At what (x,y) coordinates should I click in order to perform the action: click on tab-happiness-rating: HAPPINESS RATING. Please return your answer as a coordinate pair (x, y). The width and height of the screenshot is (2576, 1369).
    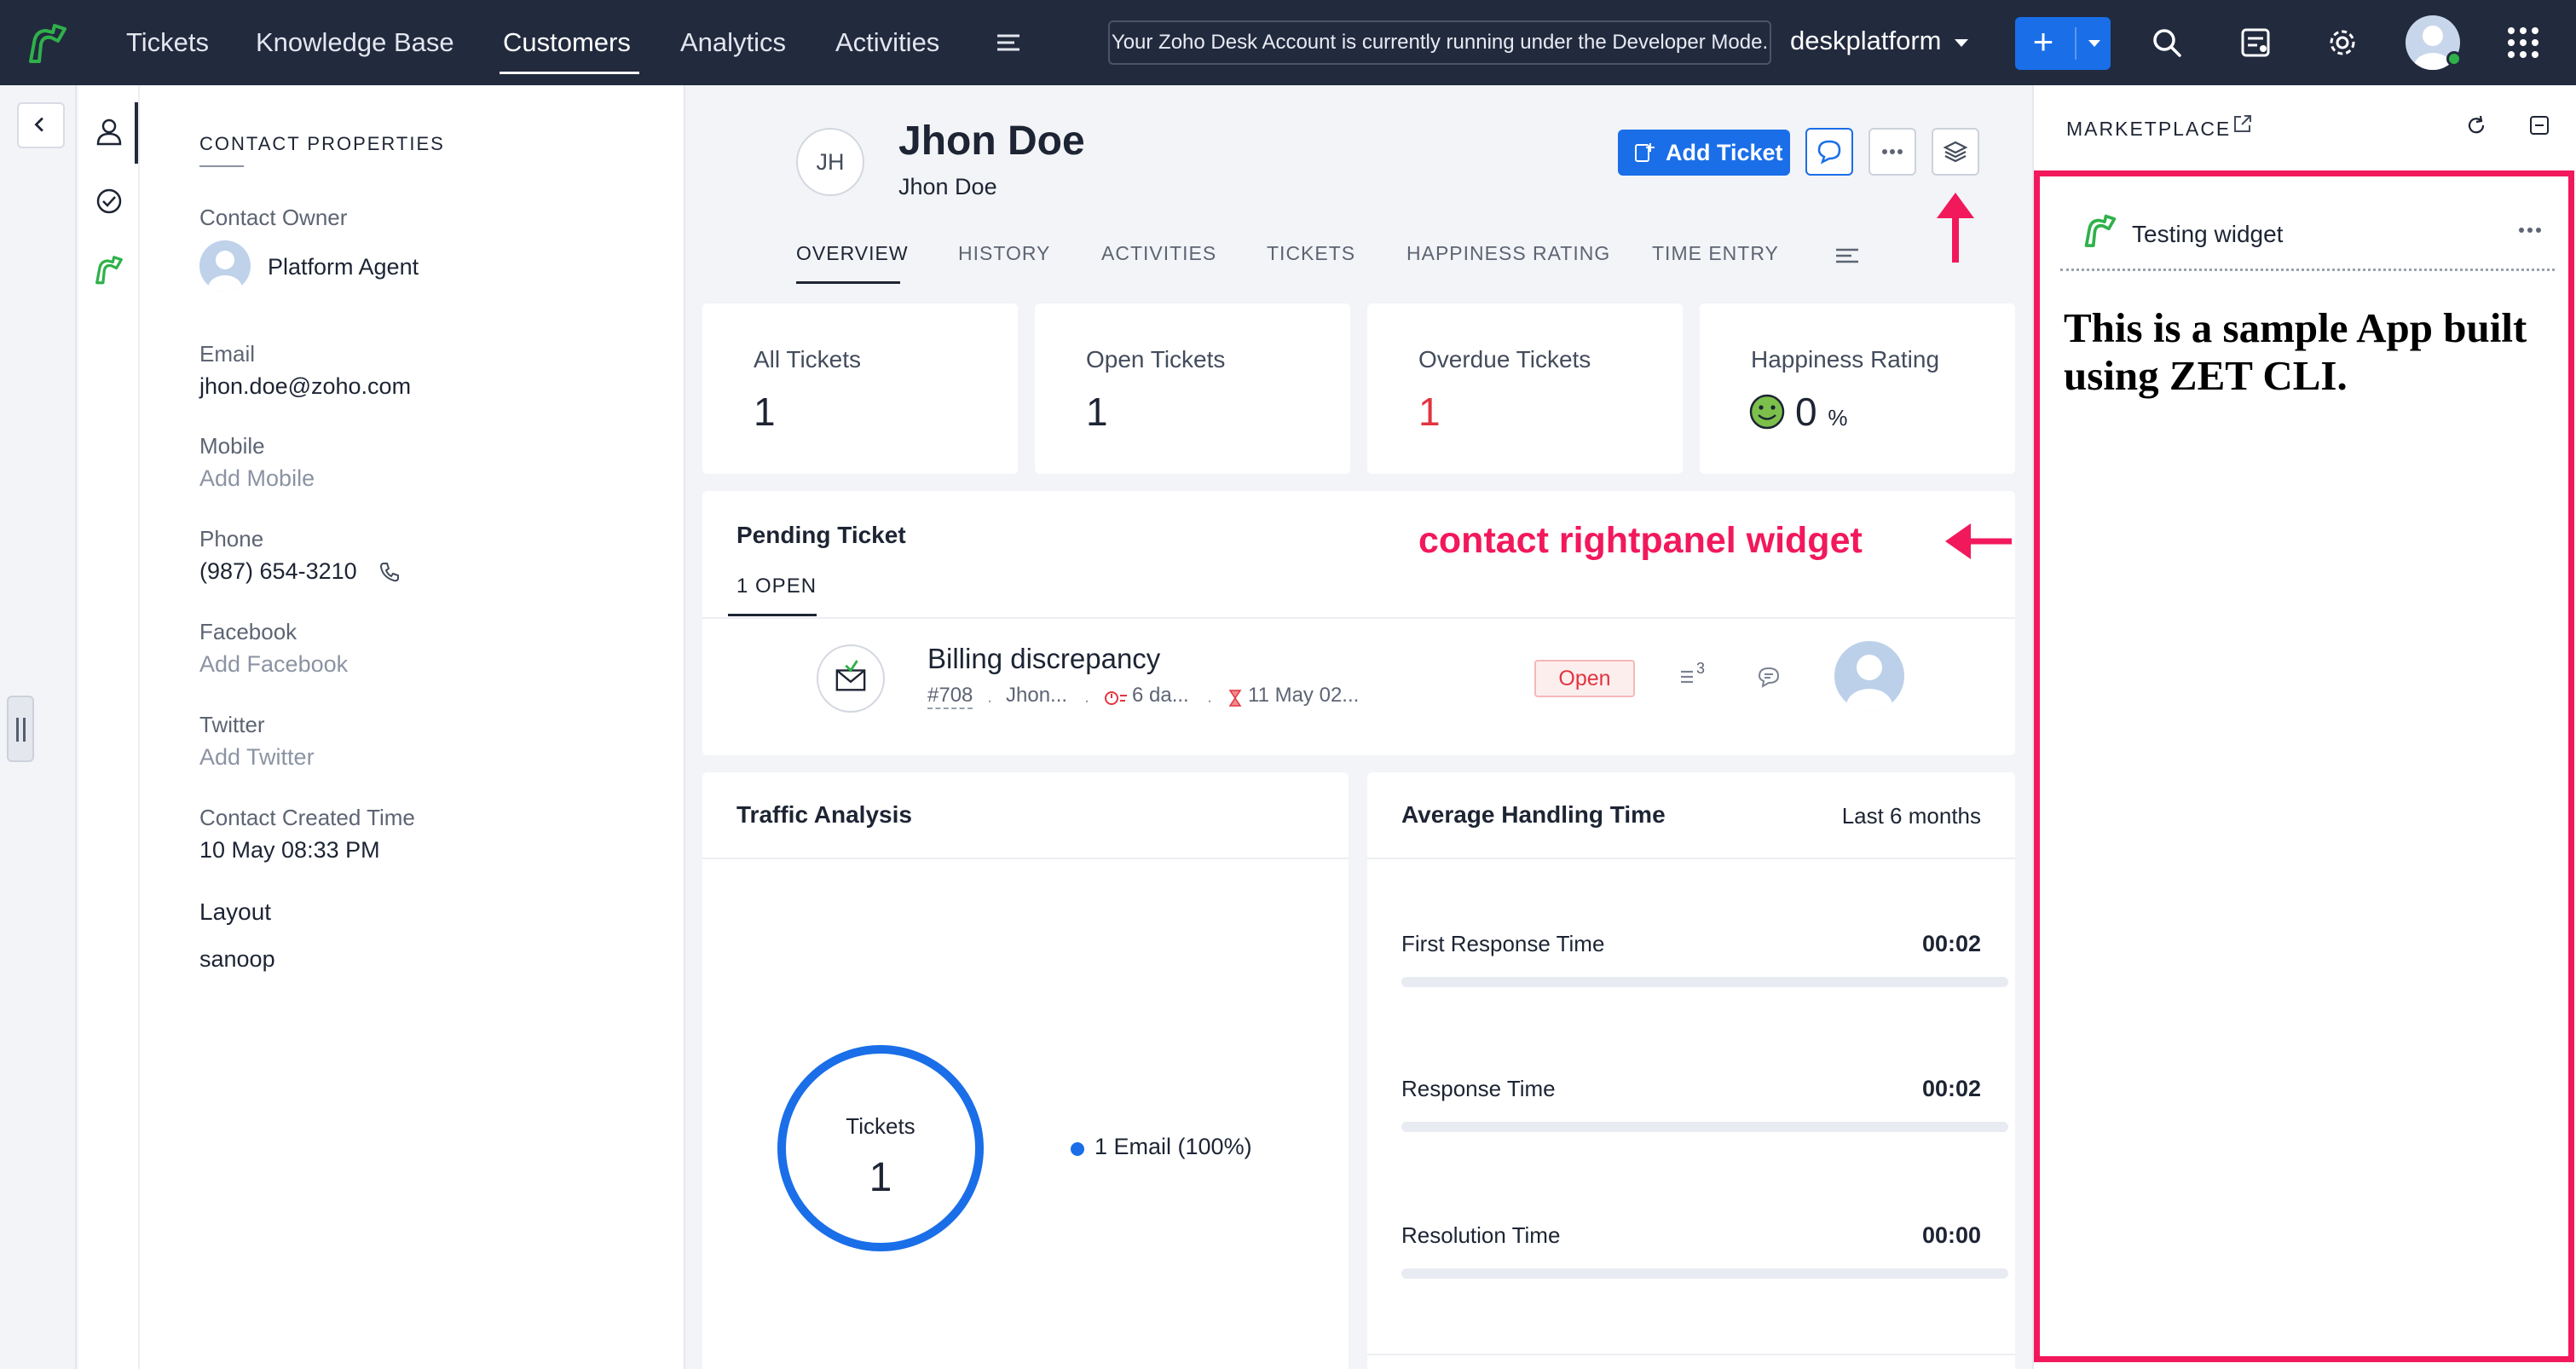
    Looking at the image, I should click on (1508, 253).